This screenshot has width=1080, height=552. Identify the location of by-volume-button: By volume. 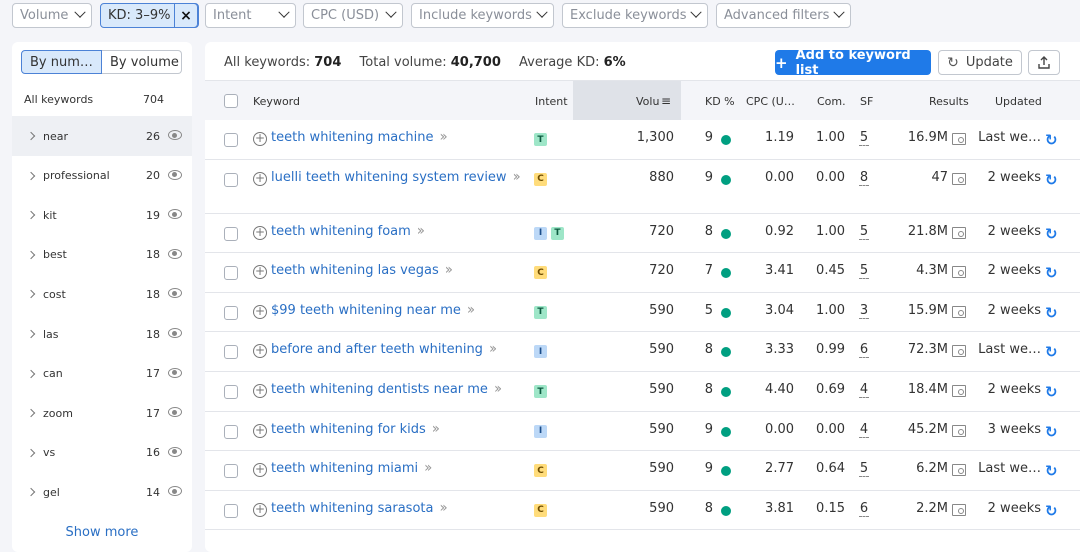
(142, 62).